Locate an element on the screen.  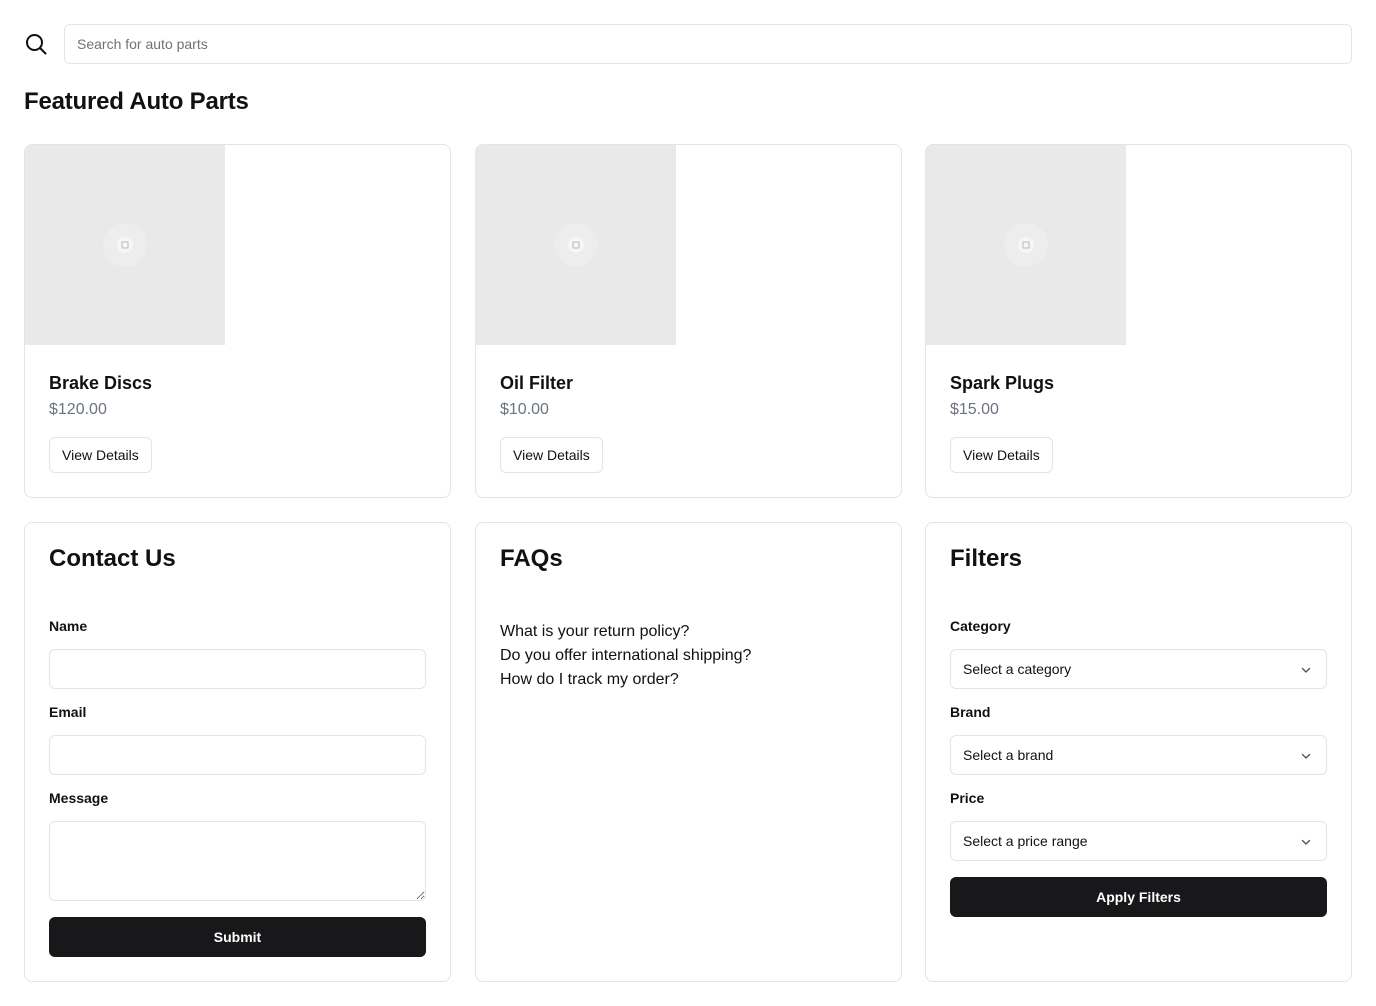
brand-label: Brand is located at coordinates (970, 712).